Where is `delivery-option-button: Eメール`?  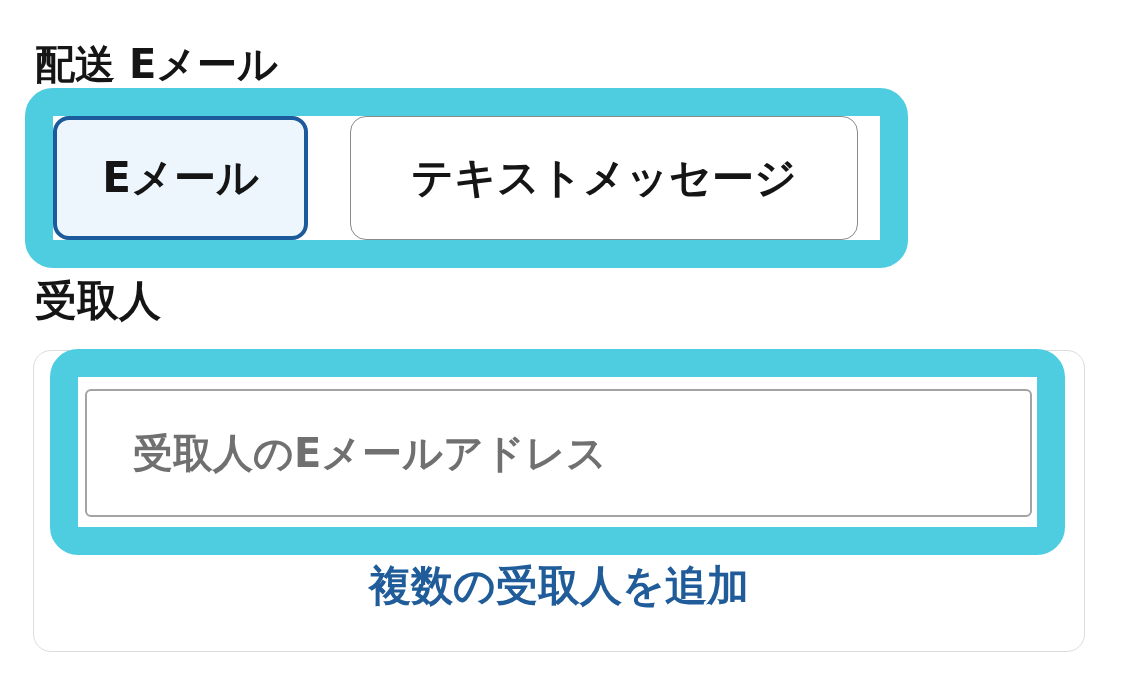
delivery-option-button: Eメール is located at coordinates (180, 178).